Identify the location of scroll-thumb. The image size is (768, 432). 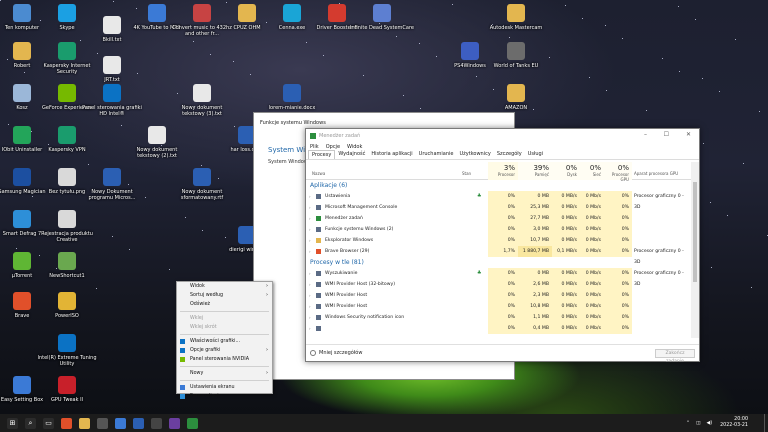
(695, 232).